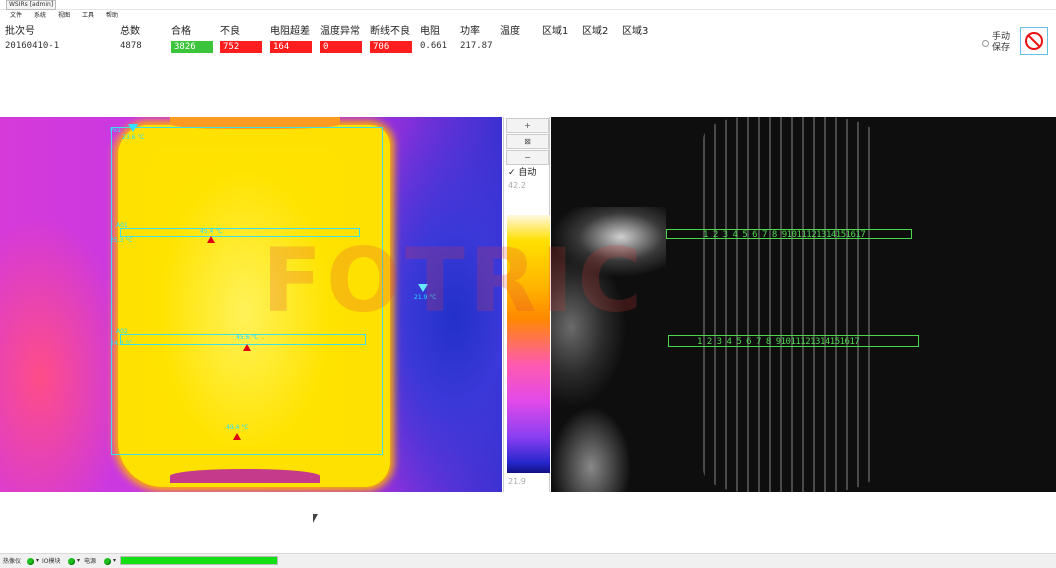 Image resolution: width=1056 pixels, height=568 pixels. What do you see at coordinates (237, 427) in the screenshot?
I see `hot3-temp: 49.4 °C` at bounding box center [237, 427].